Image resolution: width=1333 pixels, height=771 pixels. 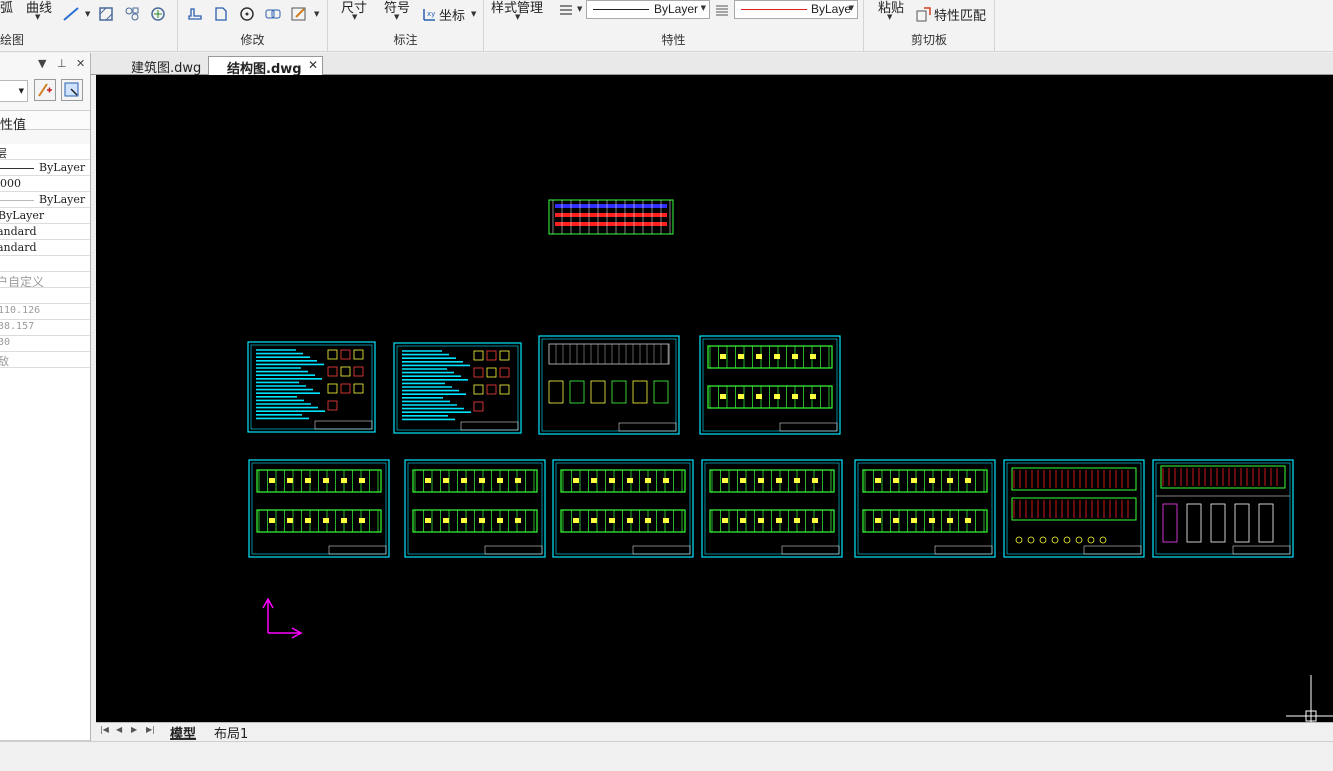 I want to click on stretch-icon, so click(x=195, y=14).